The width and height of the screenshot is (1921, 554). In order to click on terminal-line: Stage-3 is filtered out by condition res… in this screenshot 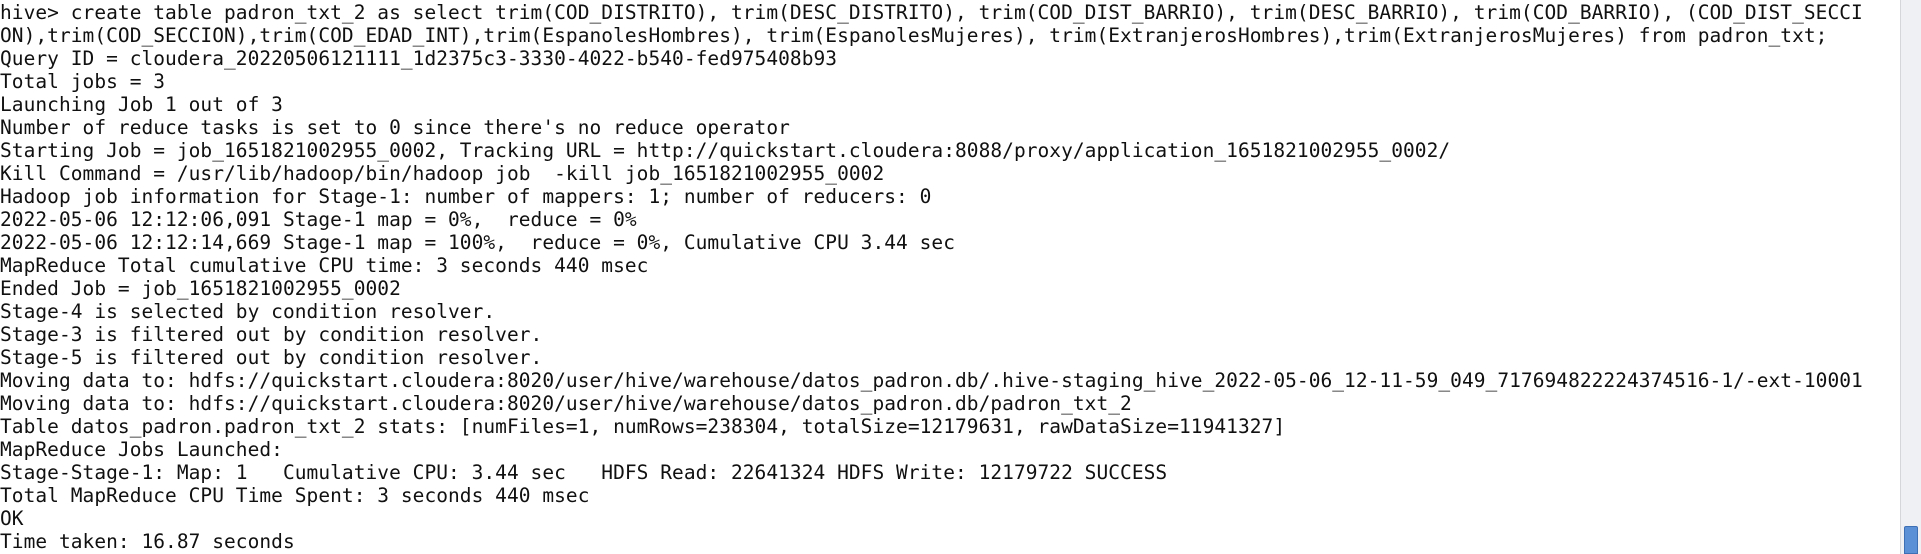, I will do `click(271, 334)`.